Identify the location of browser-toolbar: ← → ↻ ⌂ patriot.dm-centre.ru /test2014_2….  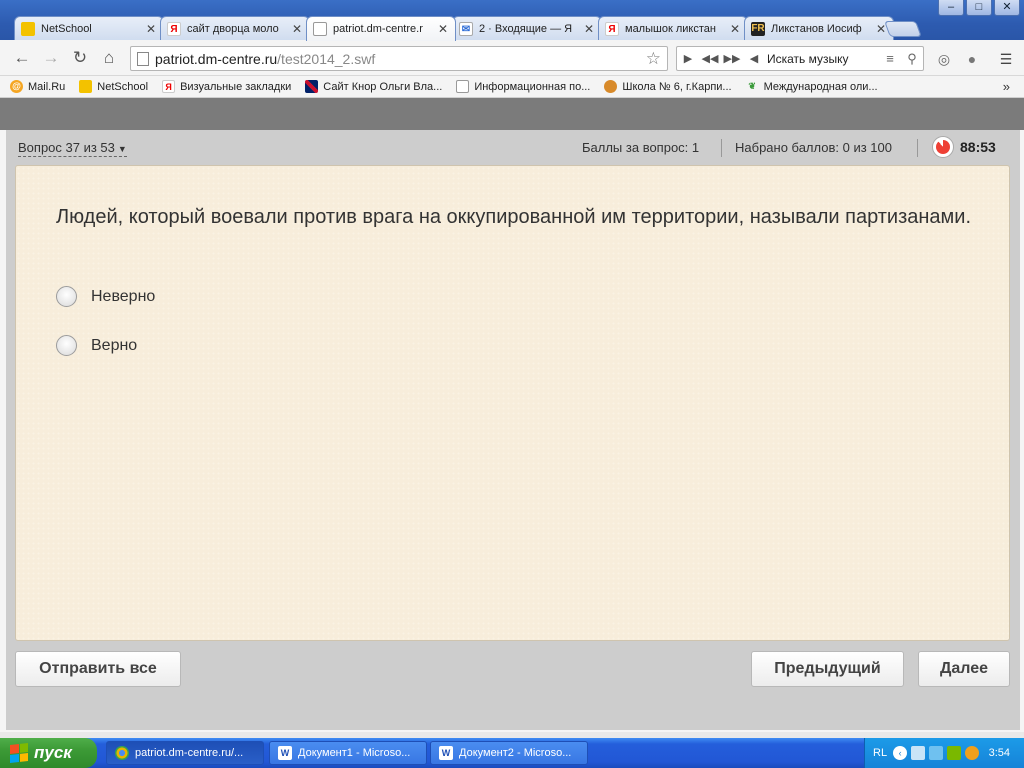
(512, 58).